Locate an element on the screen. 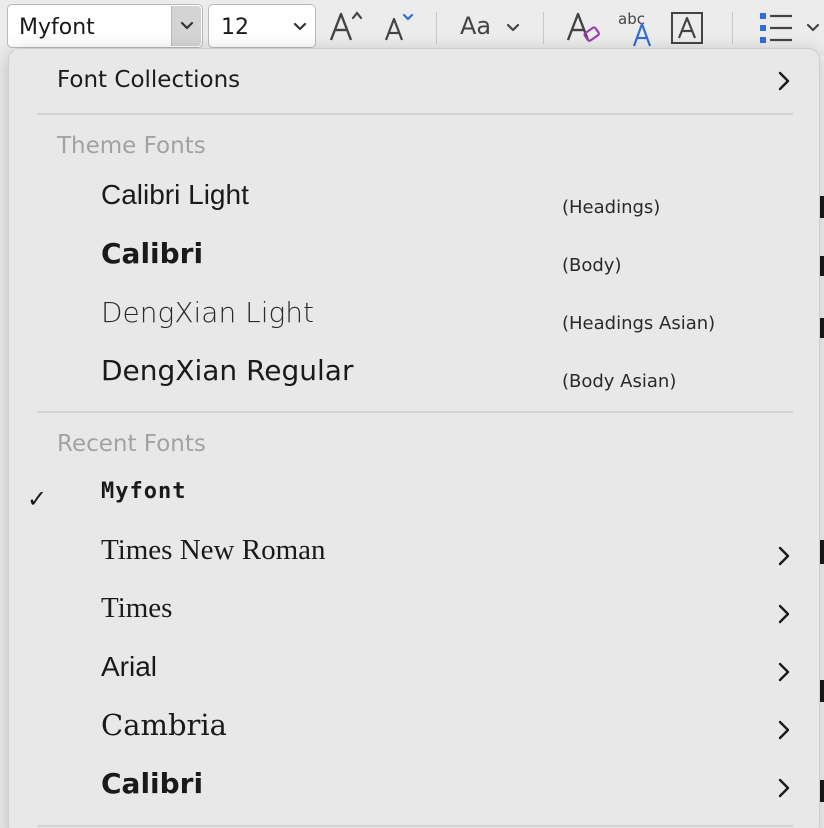  font-name-label: Times is located at coordinates (137, 608).